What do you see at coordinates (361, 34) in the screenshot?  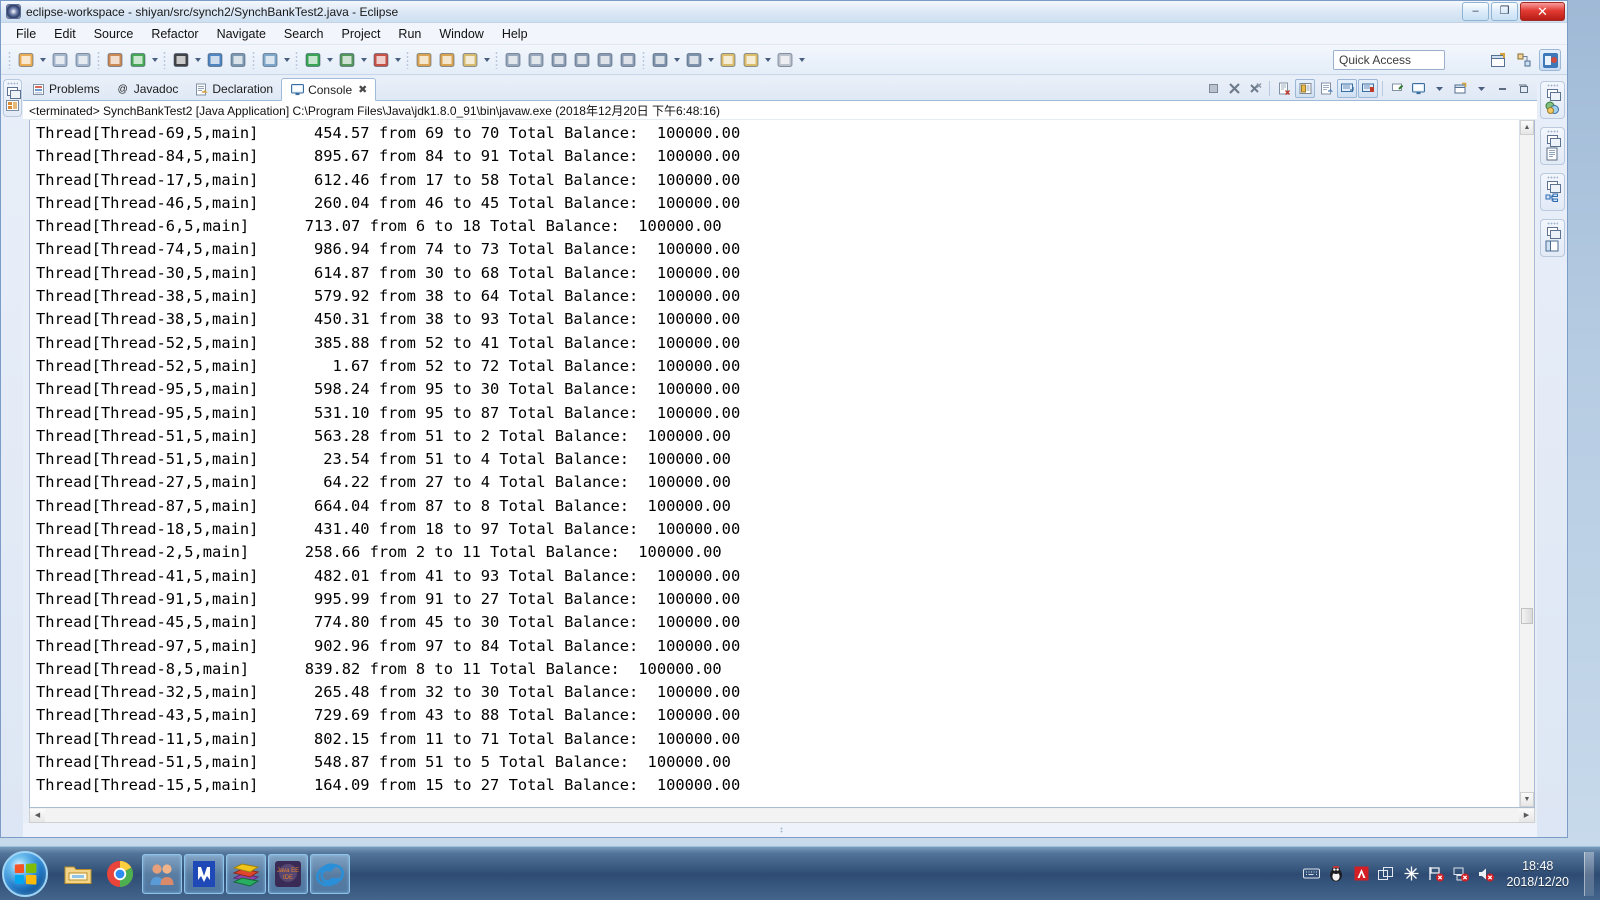 I see `menu-project: Project` at bounding box center [361, 34].